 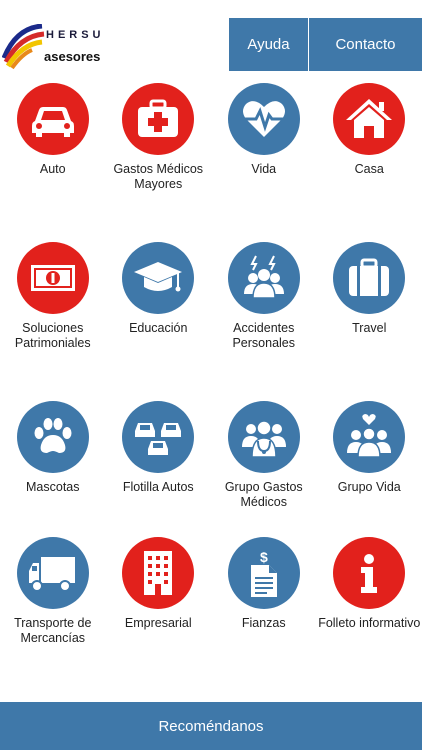 I want to click on tile-label: Transporte de Mercancías, so click(x=53, y=630).